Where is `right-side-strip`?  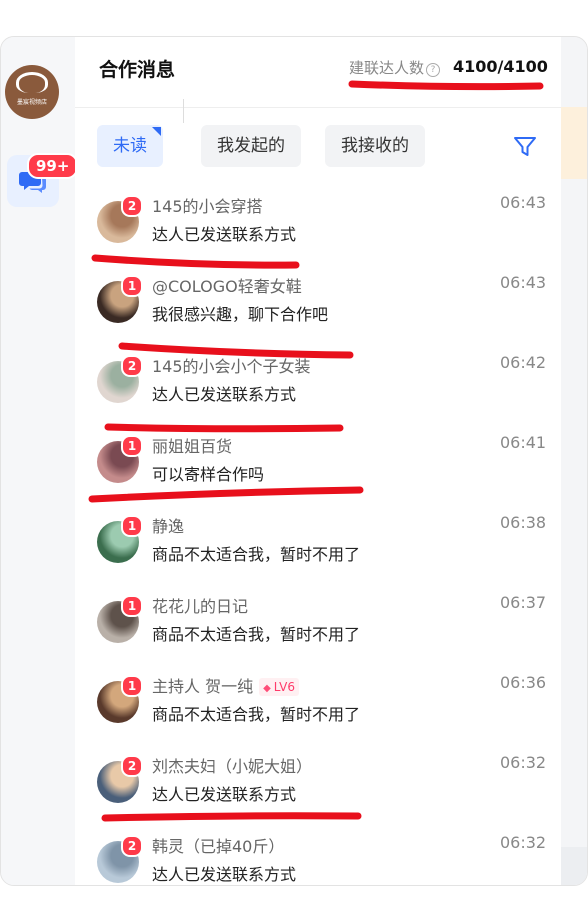
right-side-strip is located at coordinates (574, 461).